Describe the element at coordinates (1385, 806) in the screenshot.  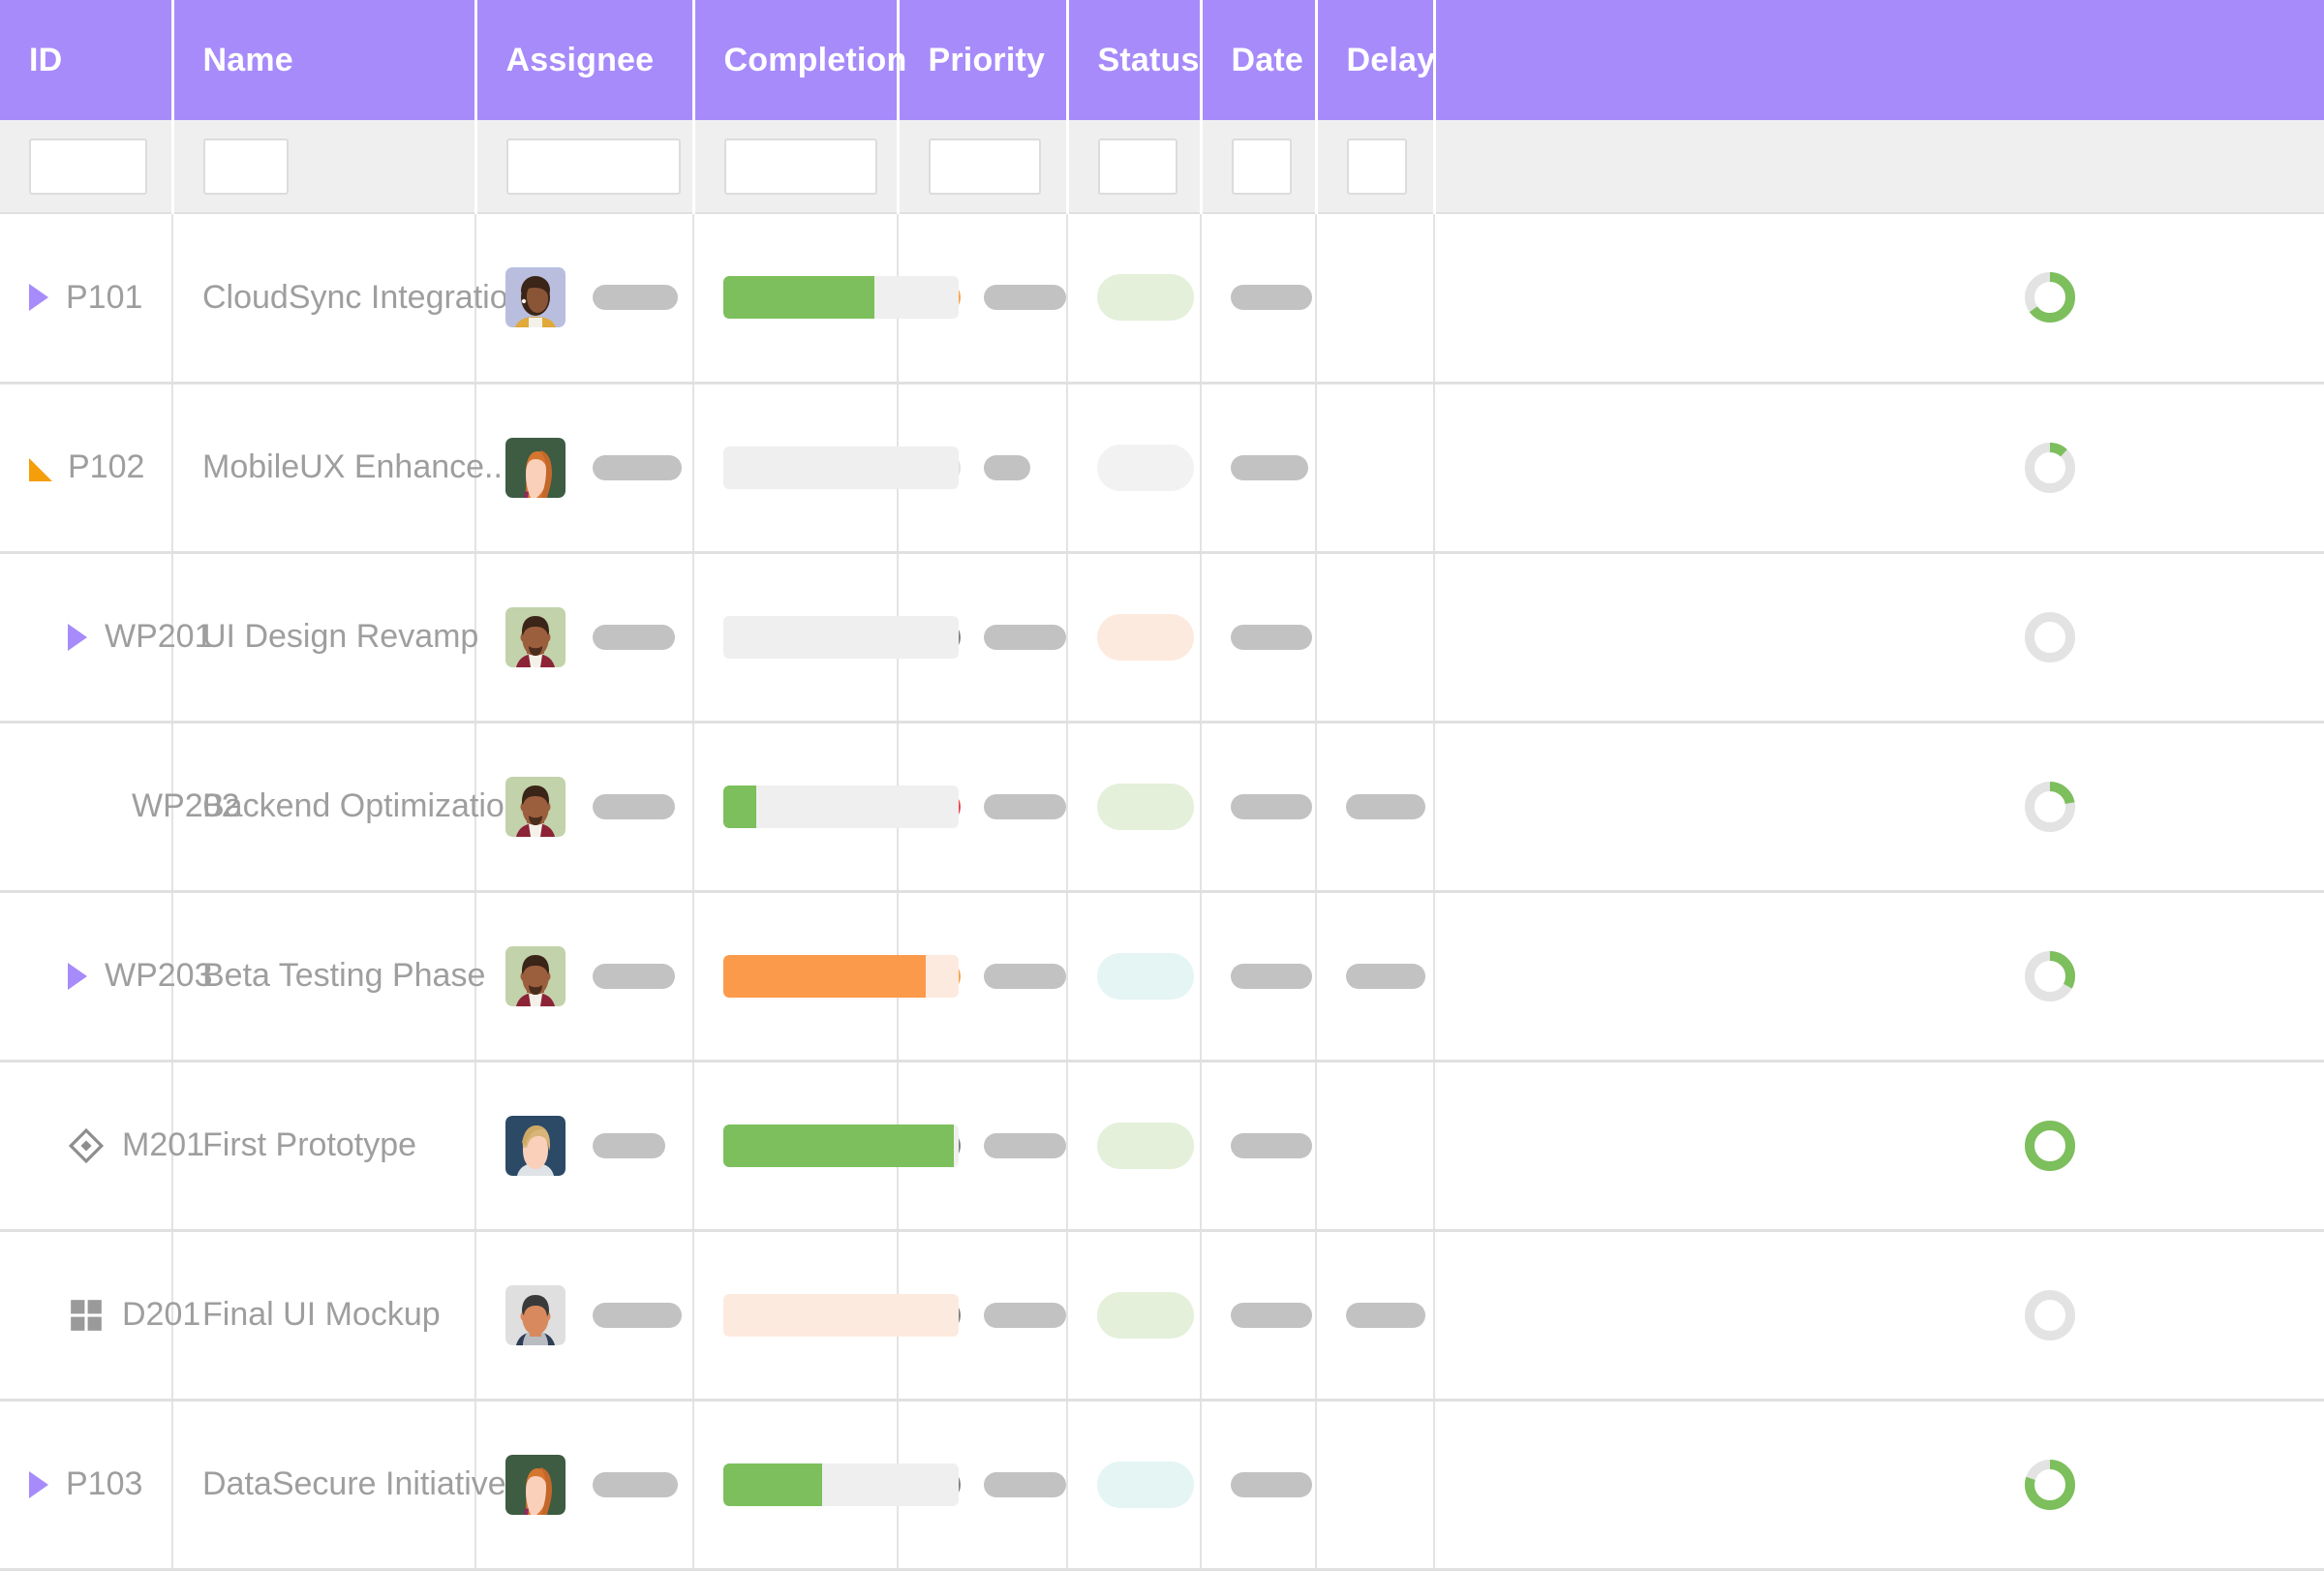
I see `delay-value-placeholder` at that location.